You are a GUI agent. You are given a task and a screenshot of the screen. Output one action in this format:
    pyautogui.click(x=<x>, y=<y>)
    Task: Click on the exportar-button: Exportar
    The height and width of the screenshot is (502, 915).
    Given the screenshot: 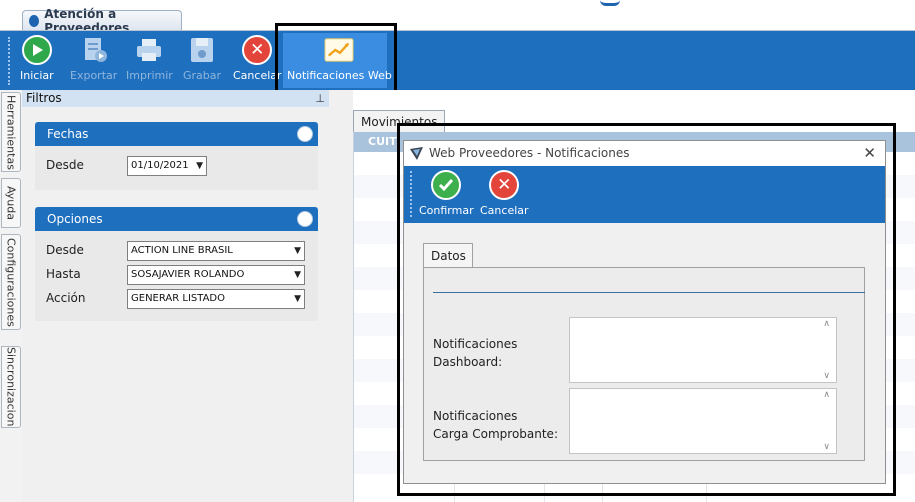 What is the action you would take?
    pyautogui.click(x=93, y=61)
    